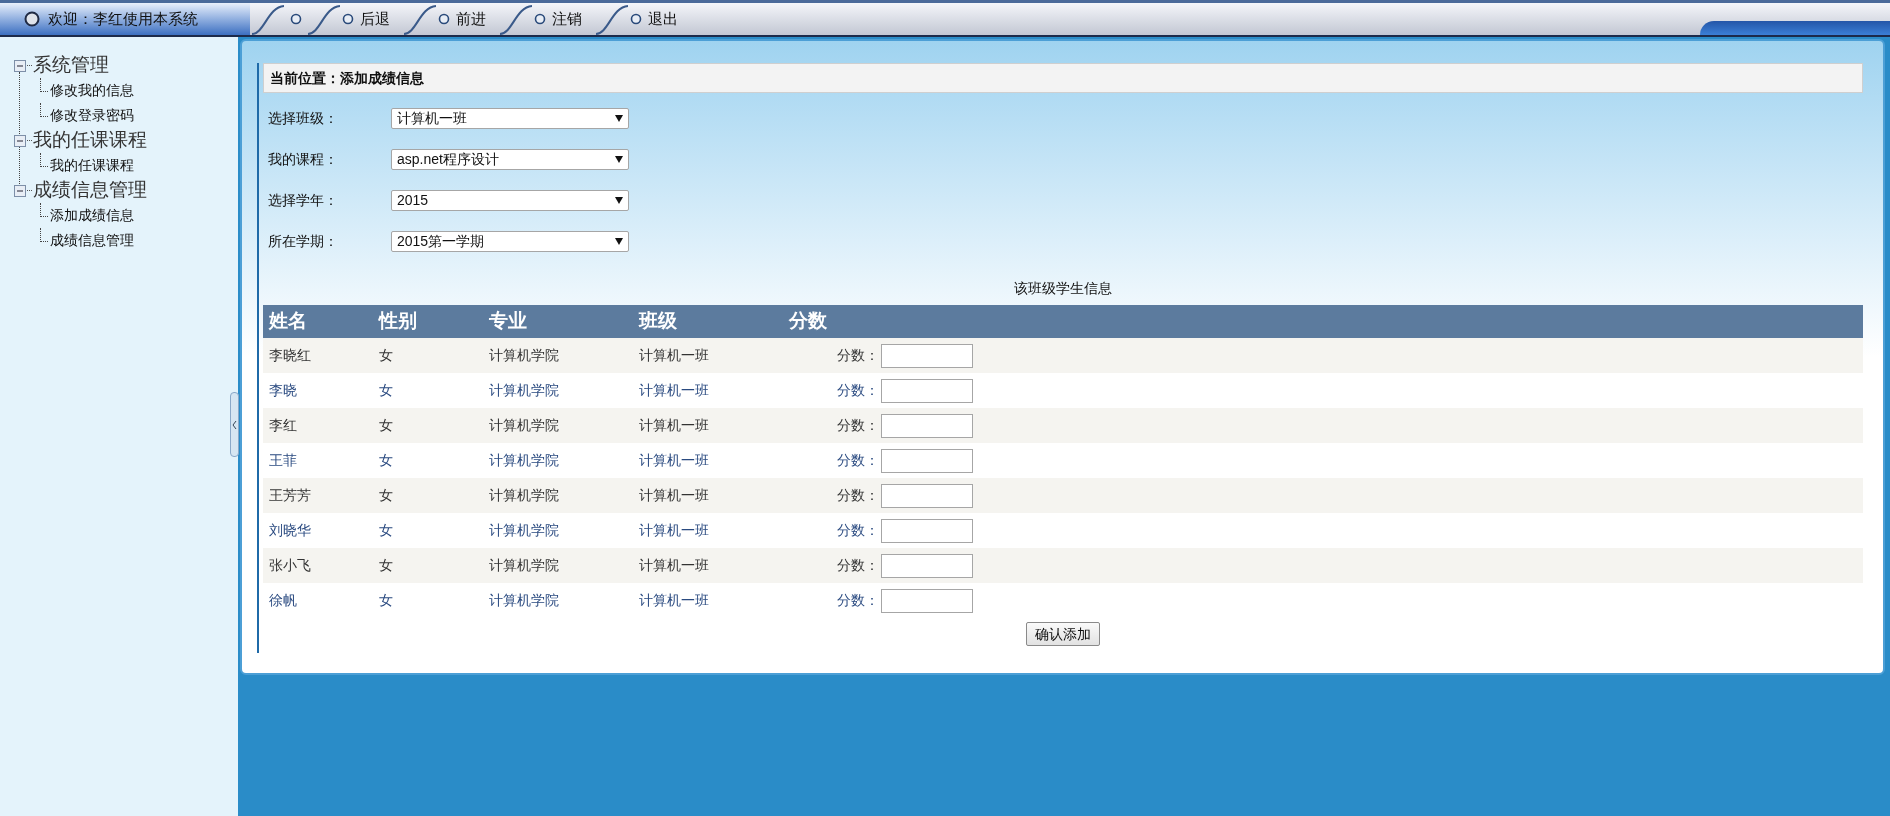 This screenshot has width=1890, height=816. I want to click on table-cell-text: 李晓, so click(283, 390).